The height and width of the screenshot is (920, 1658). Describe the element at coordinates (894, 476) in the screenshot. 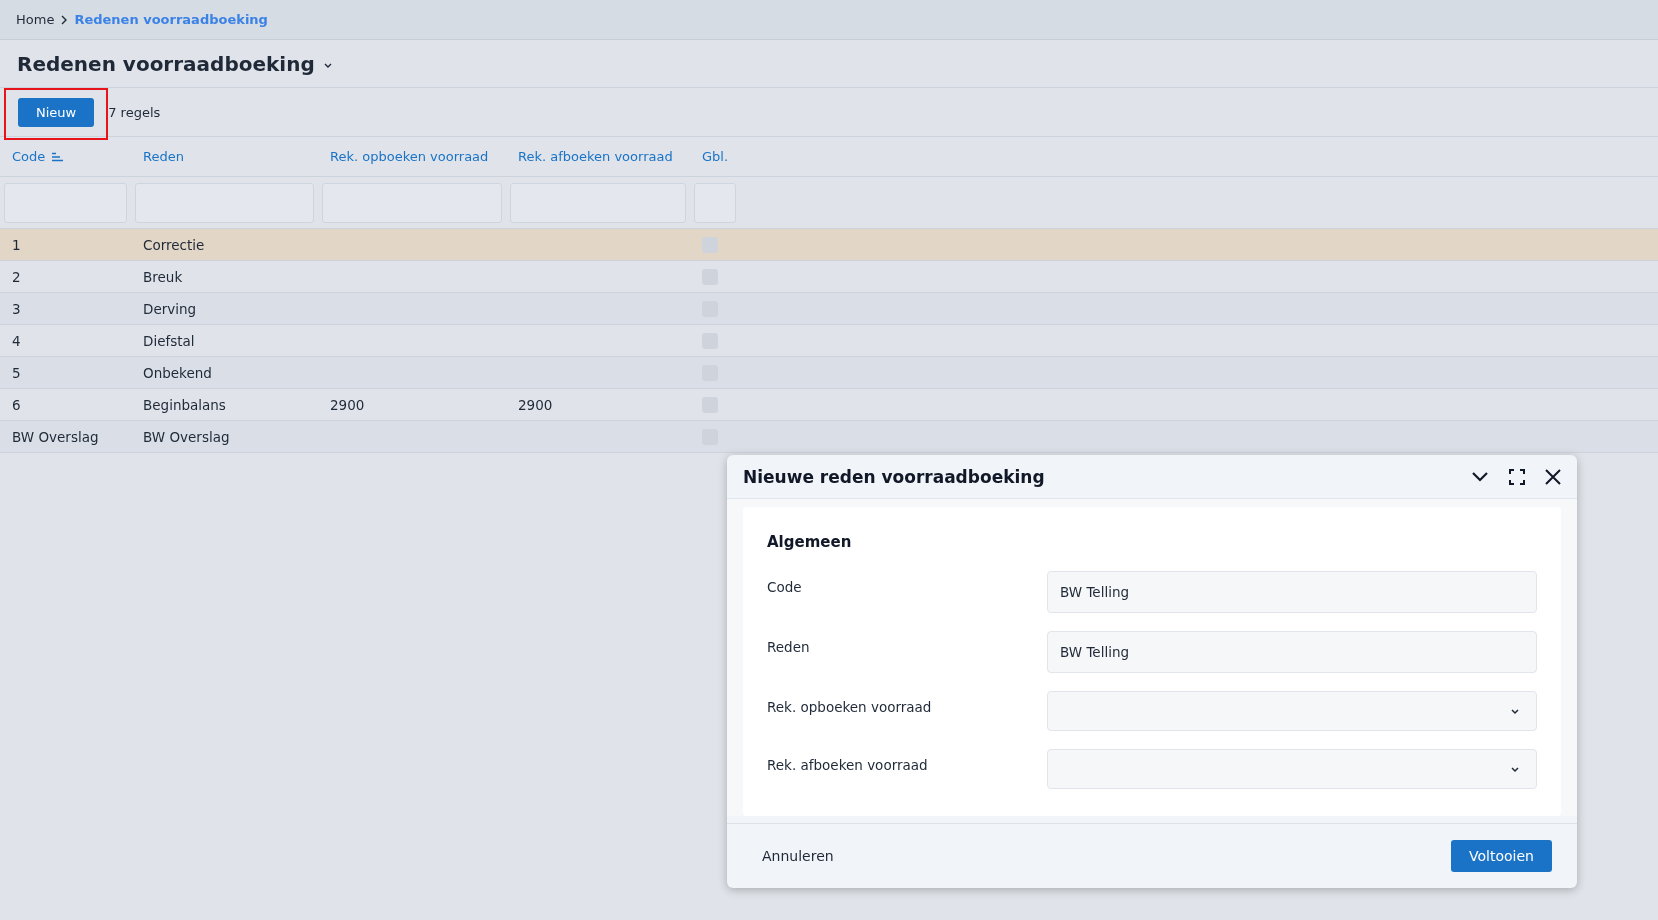

I see `dialog-title: Nieuwe reden voorraadboeking` at that location.